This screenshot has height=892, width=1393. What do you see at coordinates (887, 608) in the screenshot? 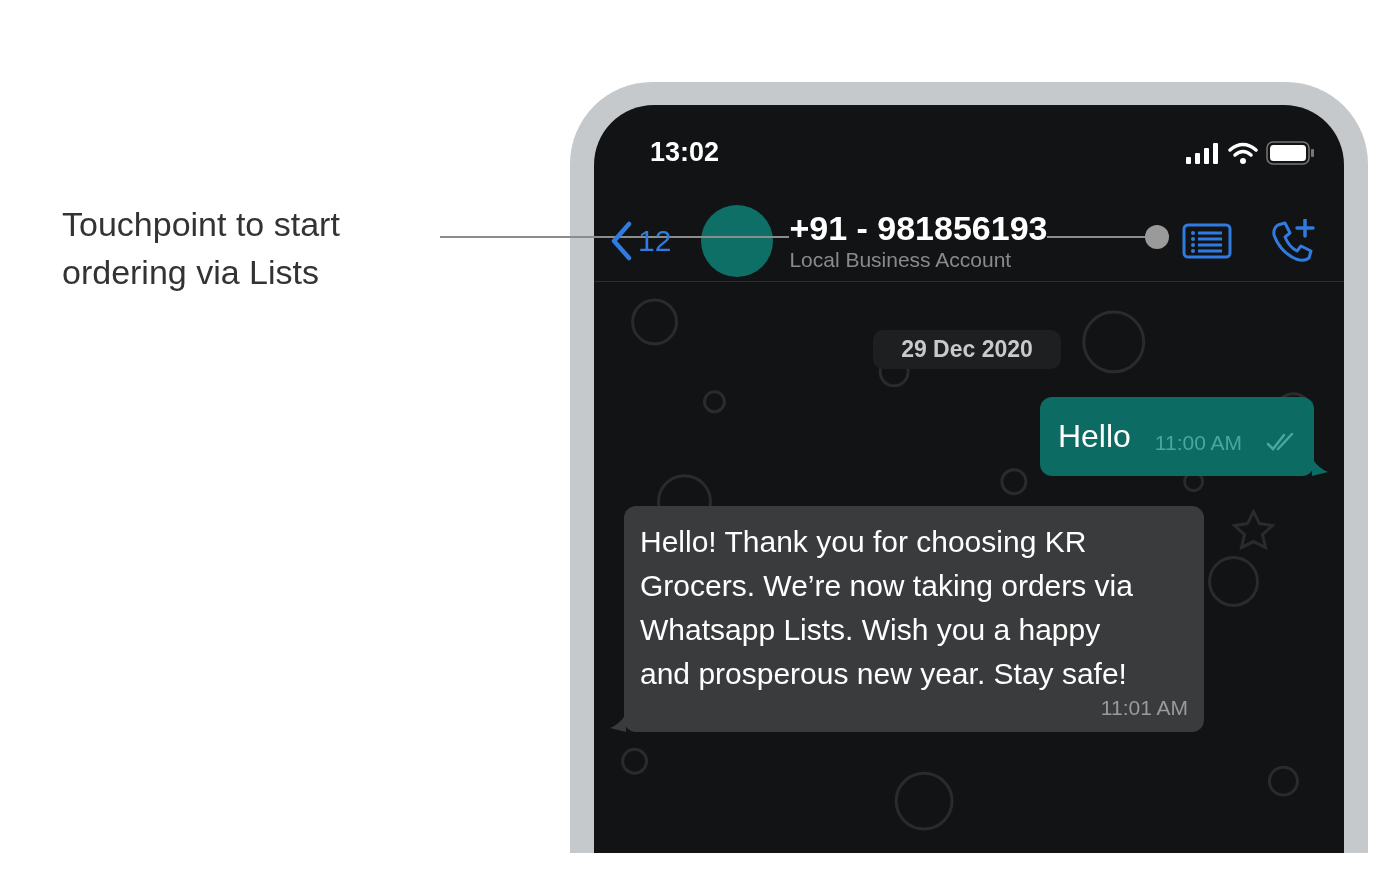
I see `message-text: Hello! Thank you for choosing KR Grocers. We’re now taking orders via Whatsapp Lists. Wish you a happy and prosperous new year. Stay safe!` at bounding box center [887, 608].